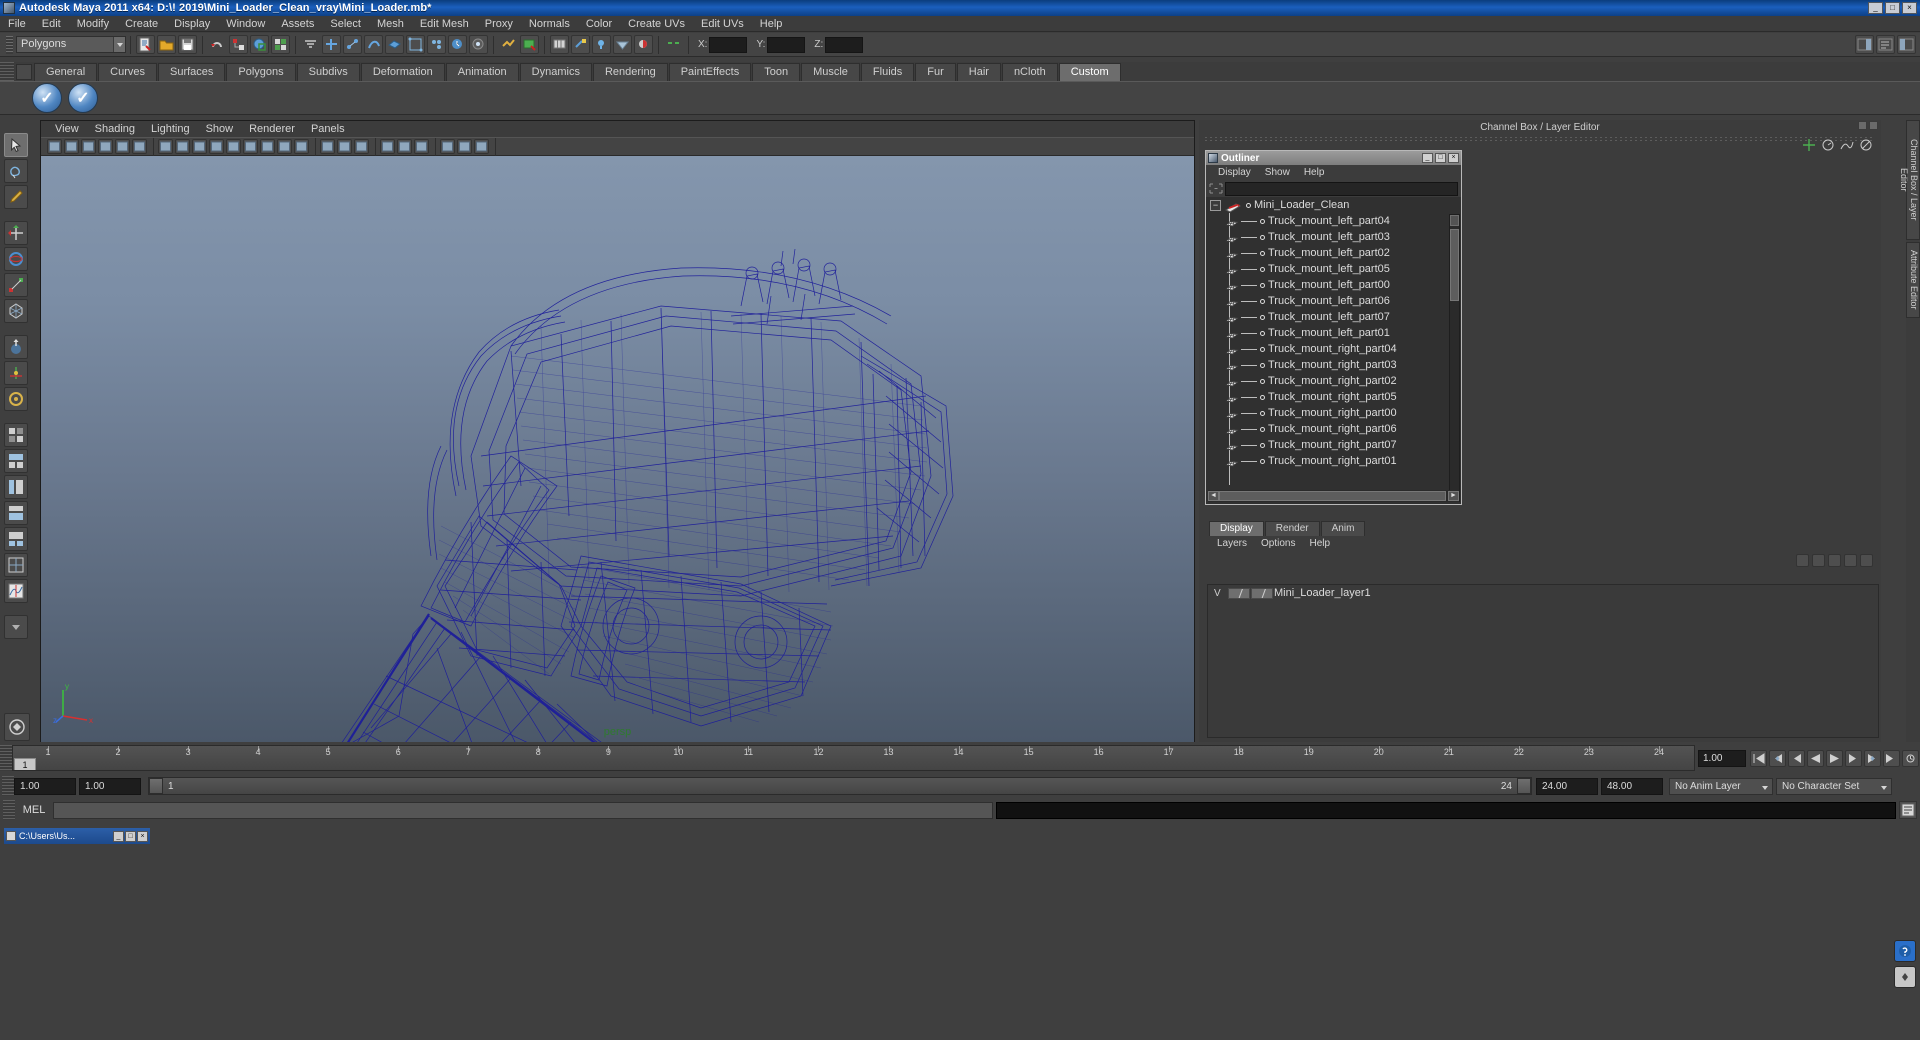 The image size is (1920, 1040). What do you see at coordinates (394, 44) in the screenshot?
I see `snap-to-view-plane-icon` at bounding box center [394, 44].